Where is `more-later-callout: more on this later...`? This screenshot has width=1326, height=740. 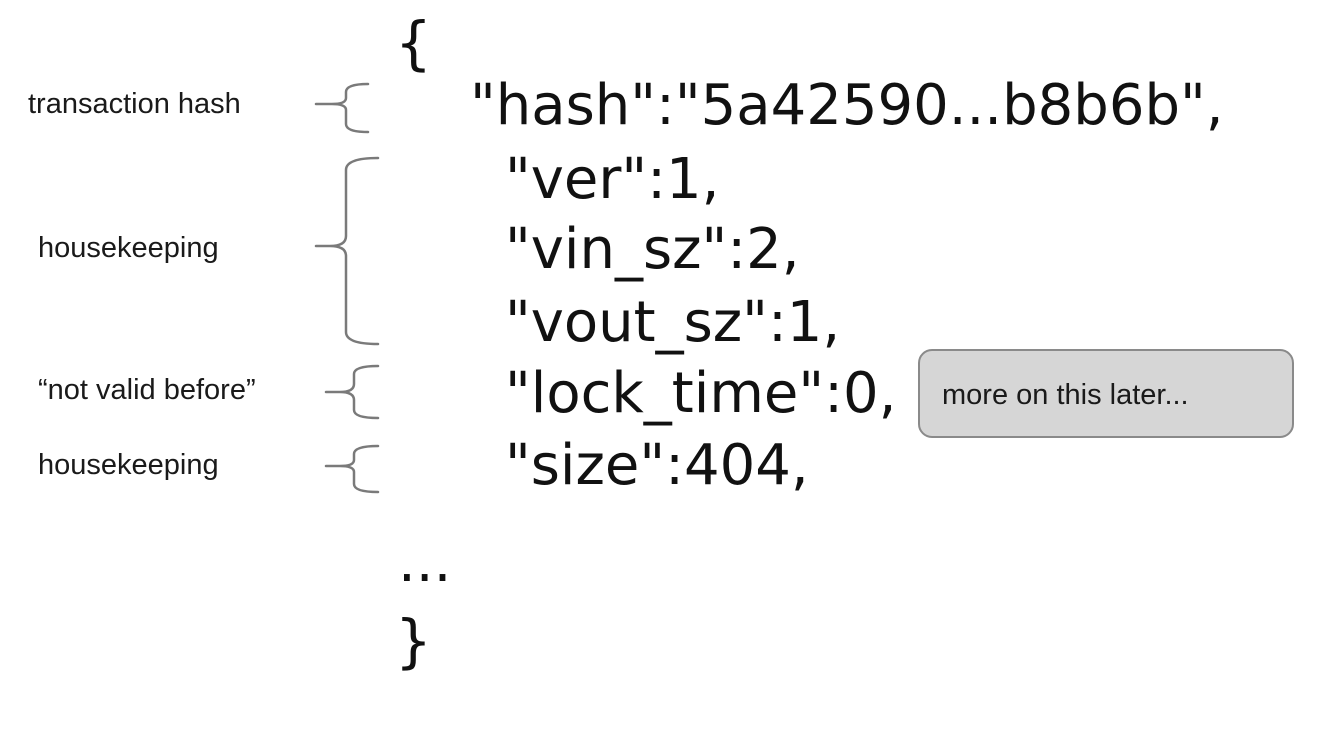
more-later-callout: more on this later... is located at coordinates (1106, 393).